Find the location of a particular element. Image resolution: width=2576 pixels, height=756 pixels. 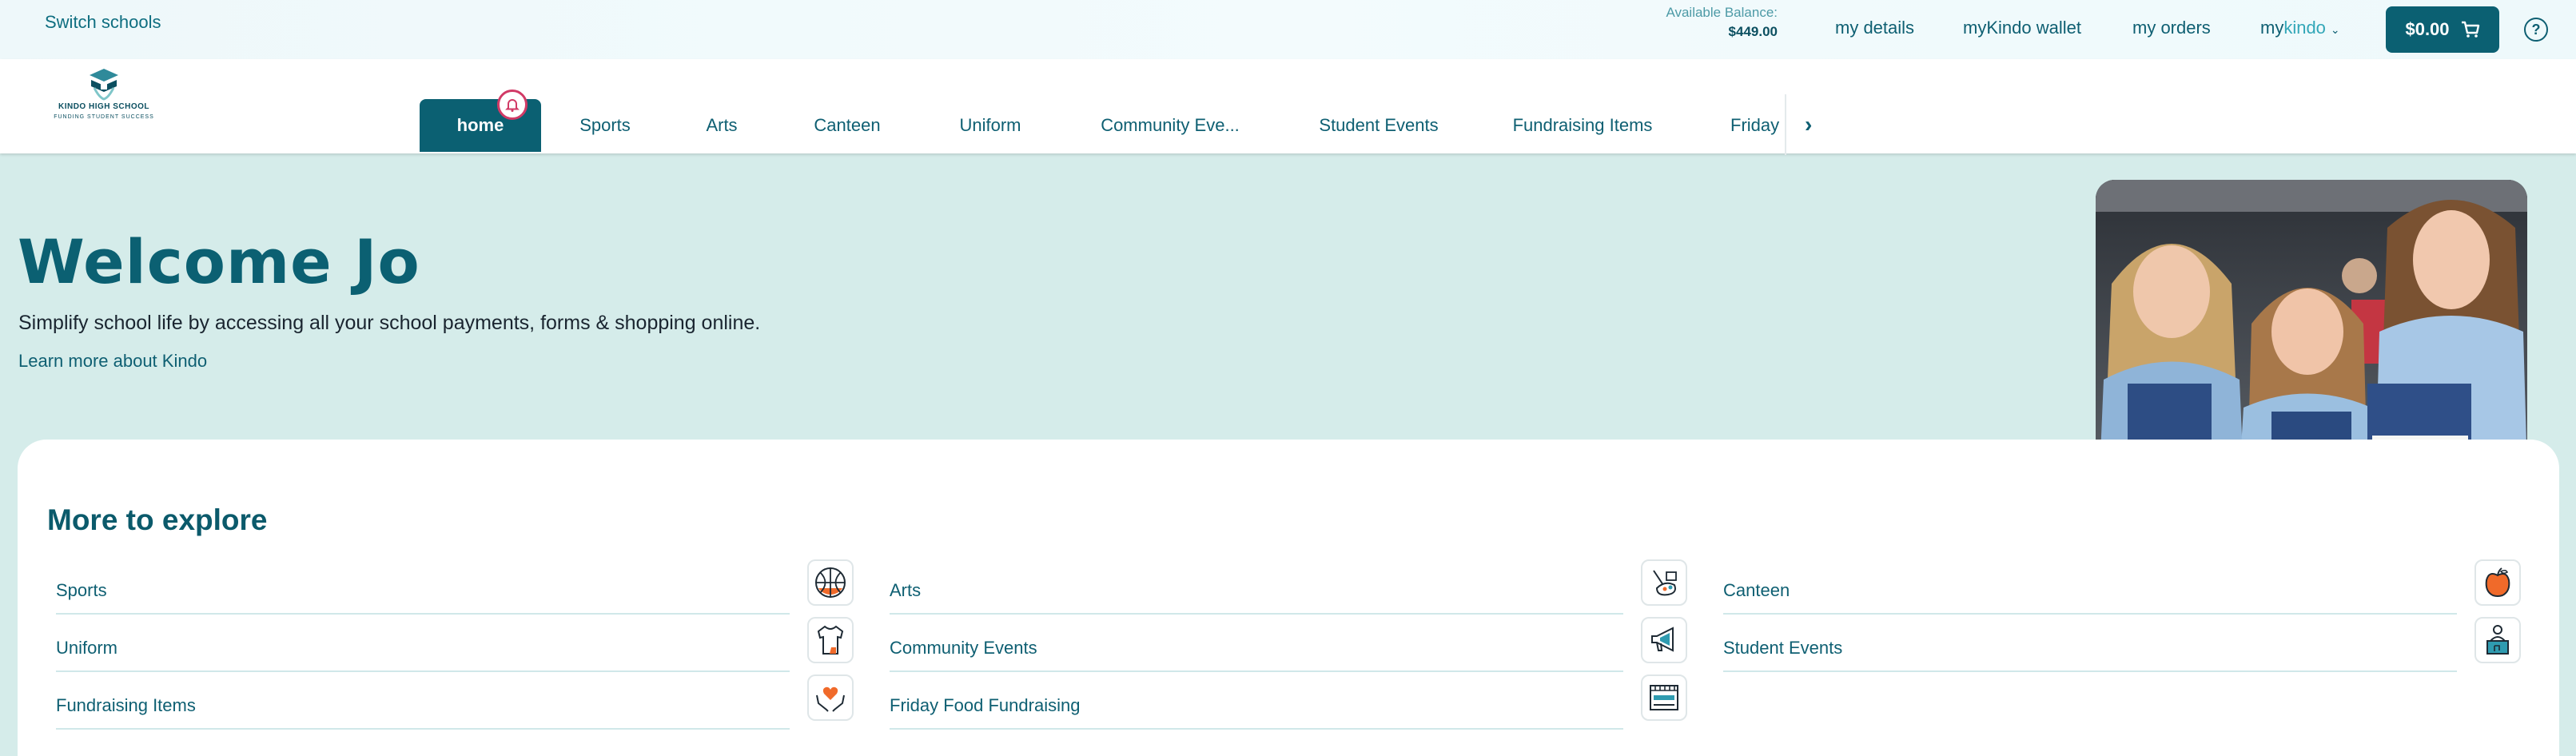

student-podium-icon is located at coordinates (2497, 640).